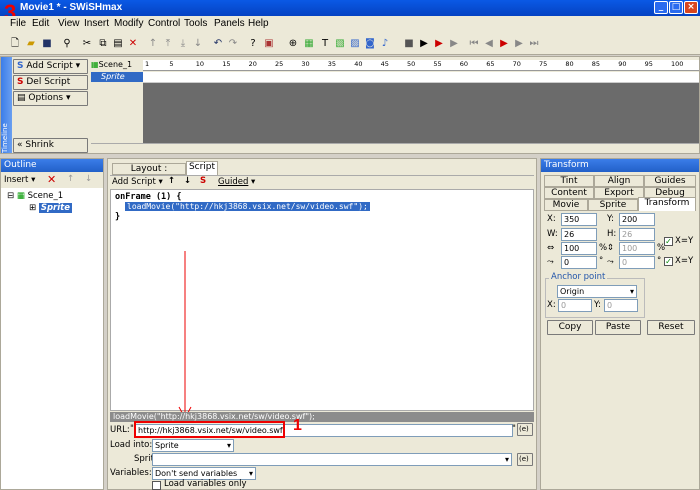 The width and height of the screenshot is (700, 490). Describe the element at coordinates (205, 484) in the screenshot. I see `load-variables-only-label: Load variables only` at that location.